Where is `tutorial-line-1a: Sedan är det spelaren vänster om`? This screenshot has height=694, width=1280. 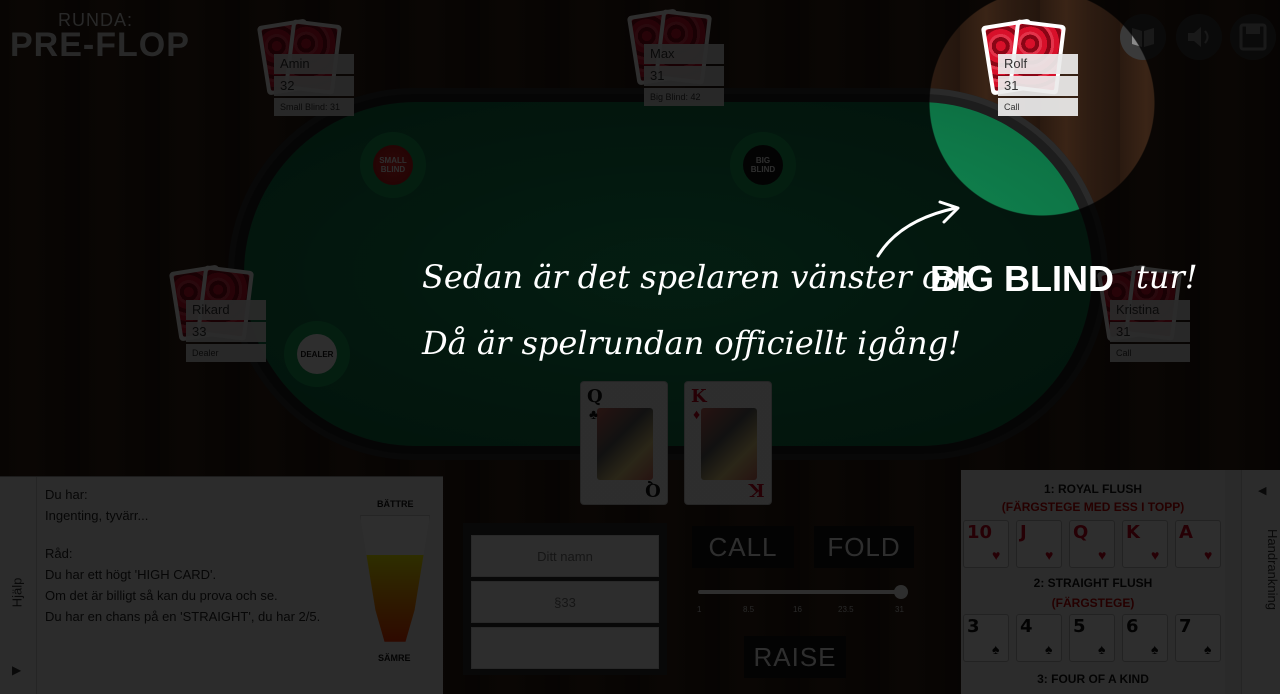 tutorial-line-1a: Sedan är det spelaren vänster om is located at coordinates (697, 277).